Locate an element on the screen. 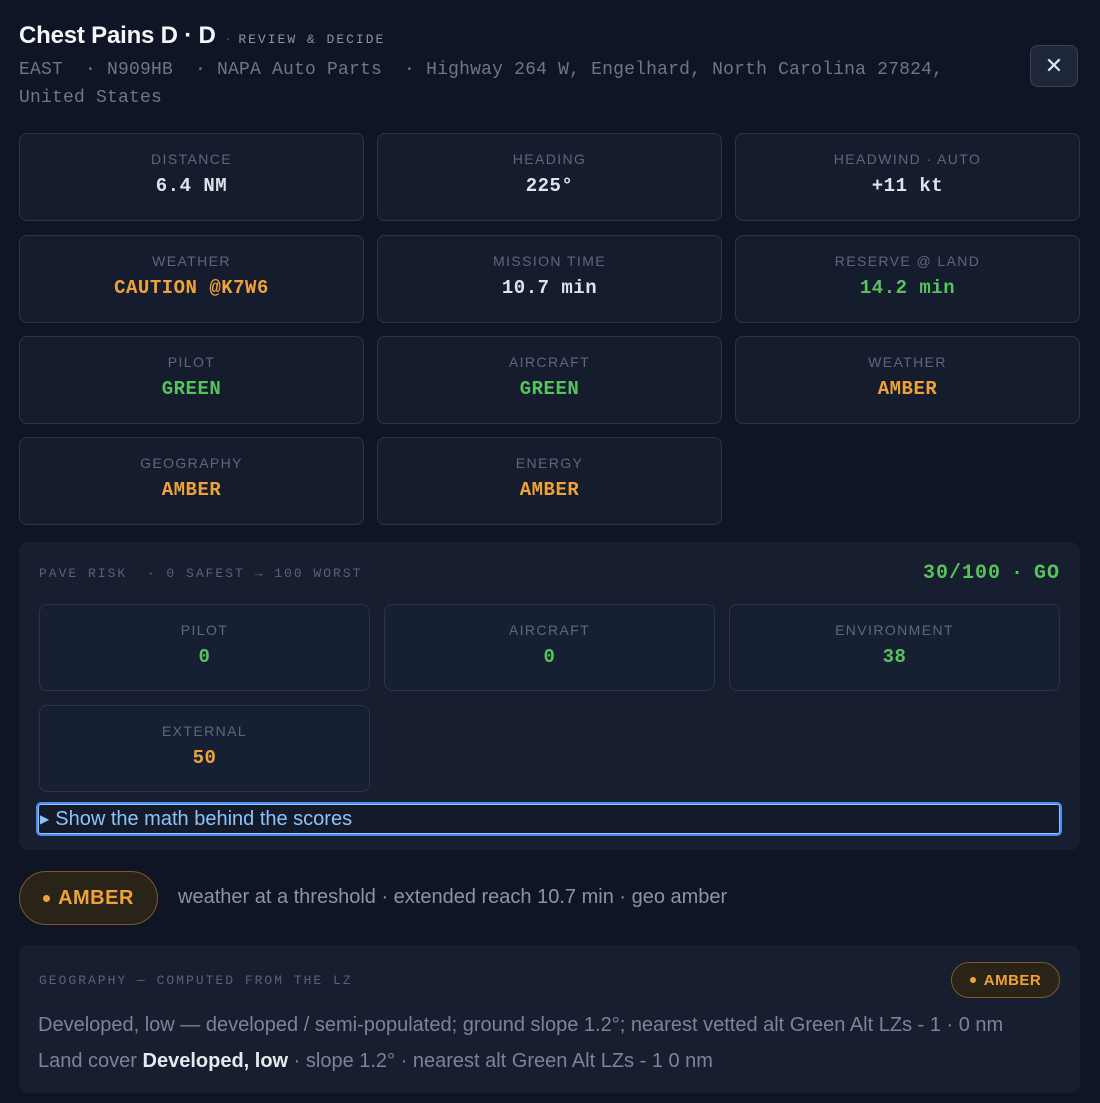  decision-badge: AMBER is located at coordinates (88, 898).